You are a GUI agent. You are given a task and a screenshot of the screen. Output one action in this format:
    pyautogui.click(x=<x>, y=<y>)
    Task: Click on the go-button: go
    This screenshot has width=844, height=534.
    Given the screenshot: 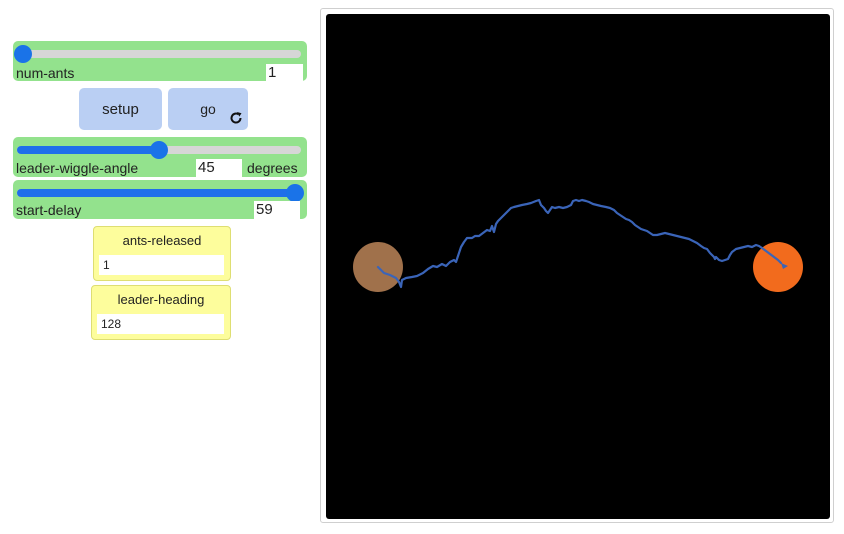 What is the action you would take?
    pyautogui.click(x=208, y=109)
    